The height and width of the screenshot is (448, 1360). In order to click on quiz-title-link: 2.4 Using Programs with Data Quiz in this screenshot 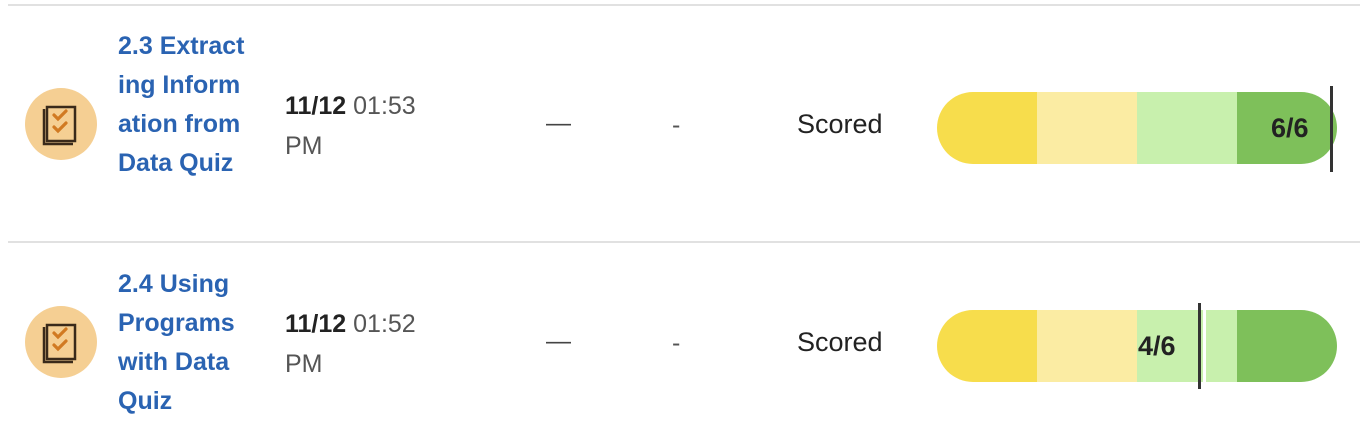, I will do `click(184, 343)`.